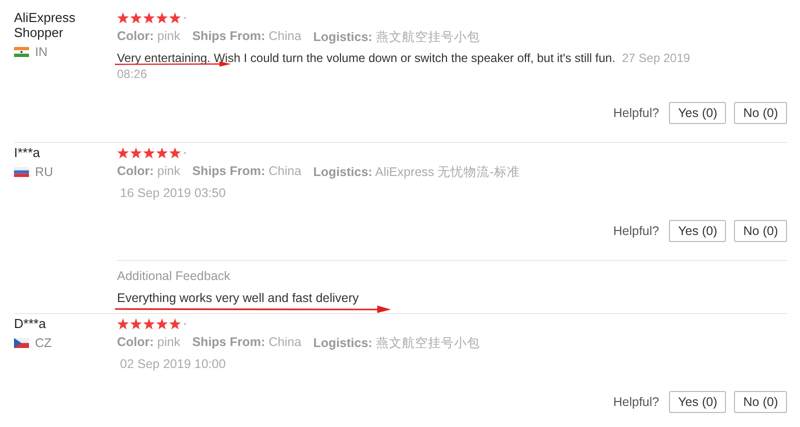  Describe the element at coordinates (30, 323) in the screenshot. I see `reviewer-name: D***a` at that location.